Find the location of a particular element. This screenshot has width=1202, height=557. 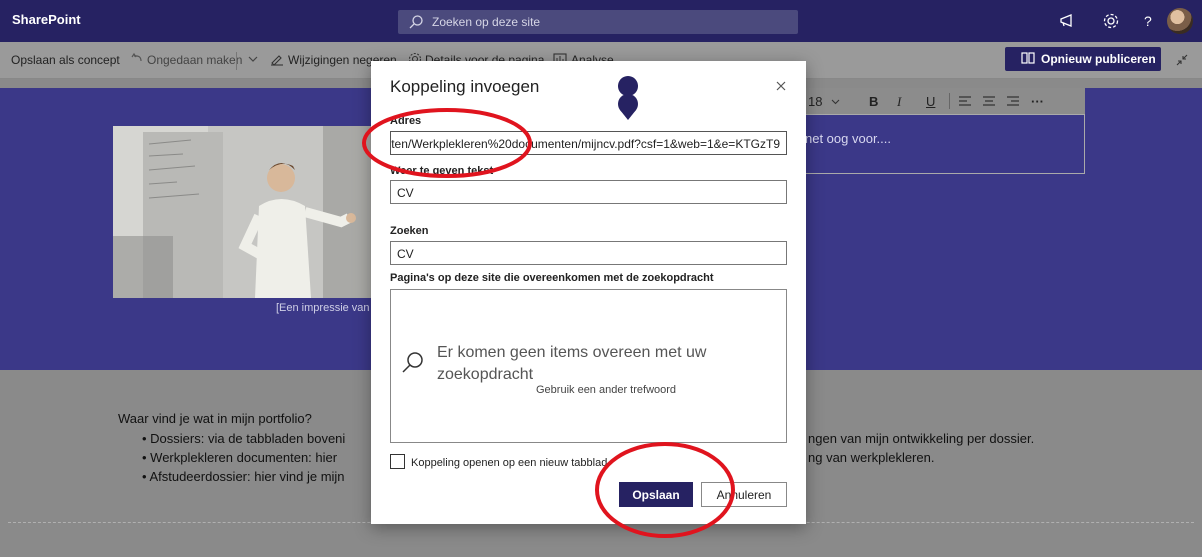

bullet-2: • Werkplekleren documenten: hier is located at coordinates (240, 457).